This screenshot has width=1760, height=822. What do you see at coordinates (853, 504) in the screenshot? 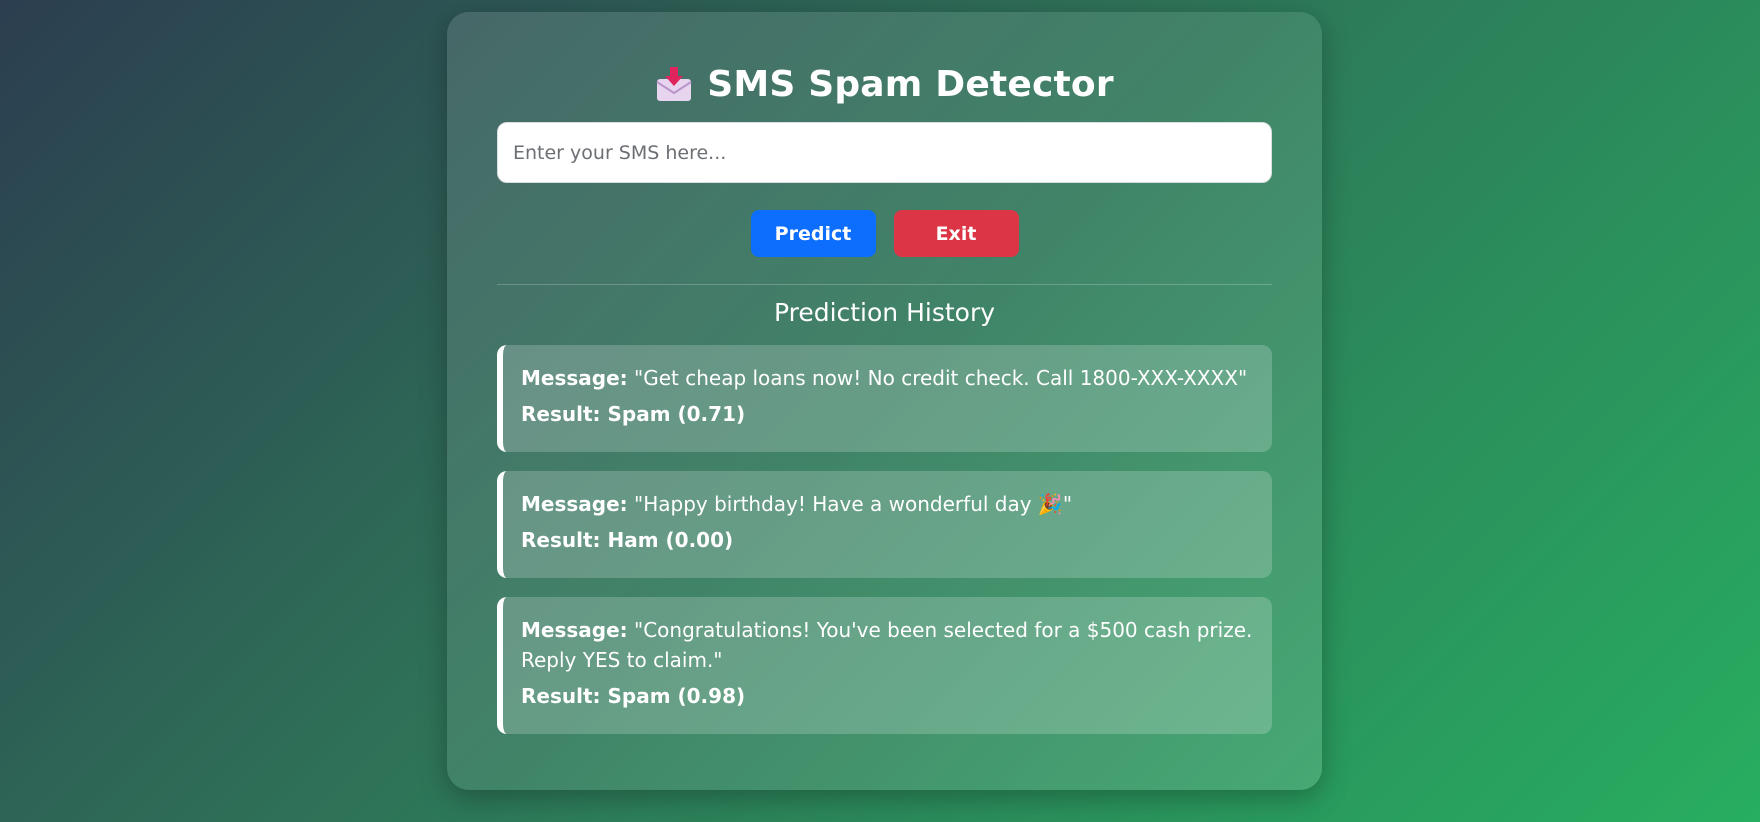
I see `message-text: "Happy birthday! Have a wonderful day 🎉"` at bounding box center [853, 504].